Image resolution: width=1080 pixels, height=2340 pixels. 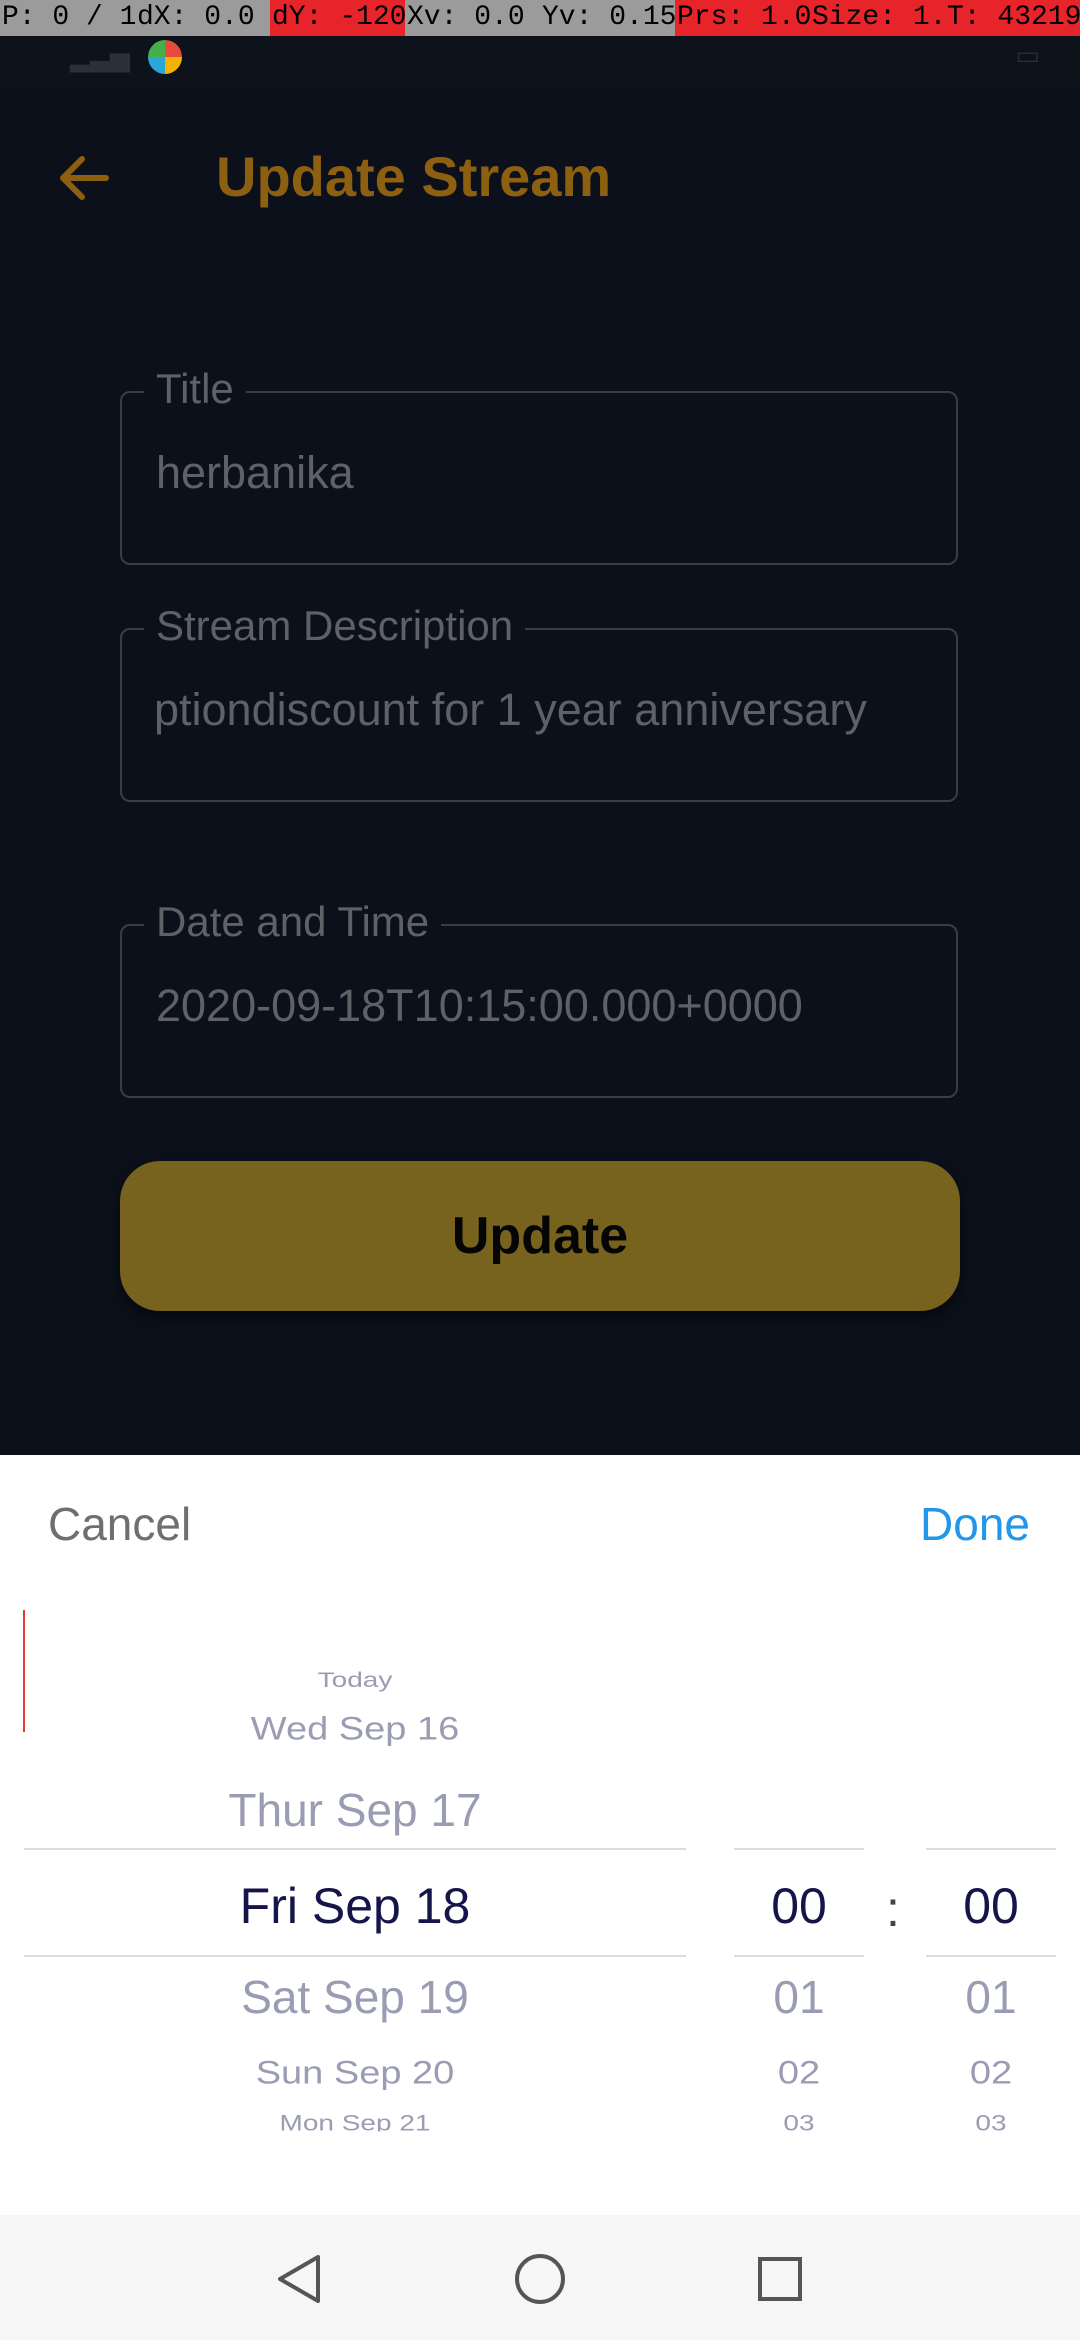 I want to click on circle-home-icon, so click(x=540, y=2281).